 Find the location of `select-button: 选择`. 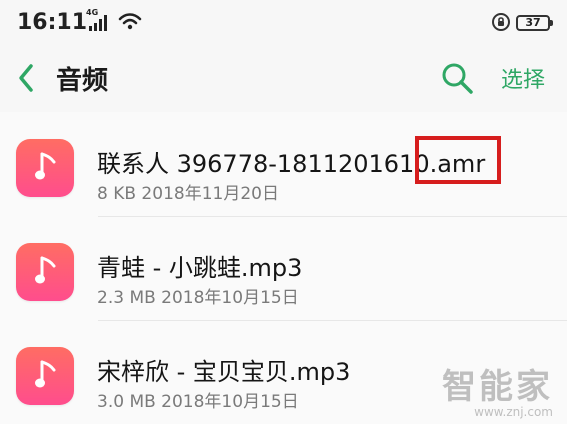

select-button: 选择 is located at coordinates (523, 78).